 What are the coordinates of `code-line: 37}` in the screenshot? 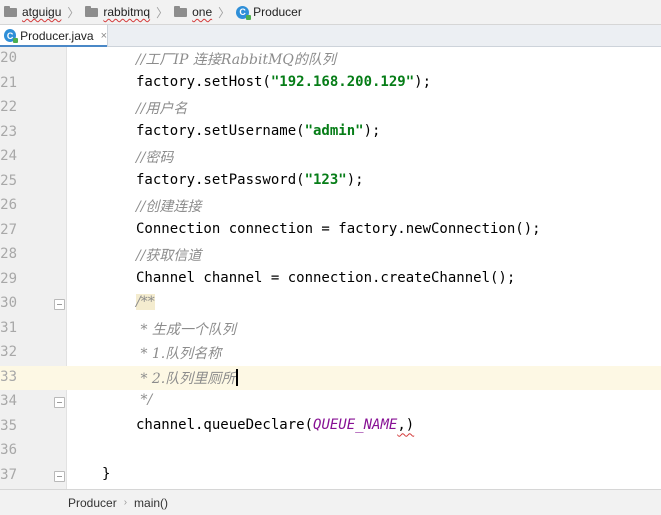 It's located at (330, 476).